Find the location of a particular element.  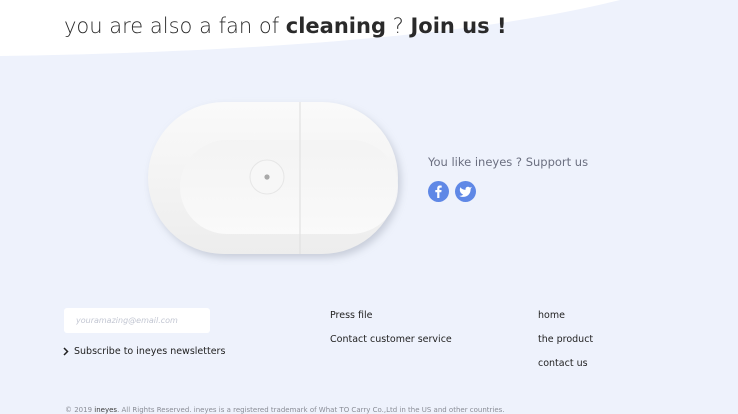

social-links is located at coordinates (508, 191).